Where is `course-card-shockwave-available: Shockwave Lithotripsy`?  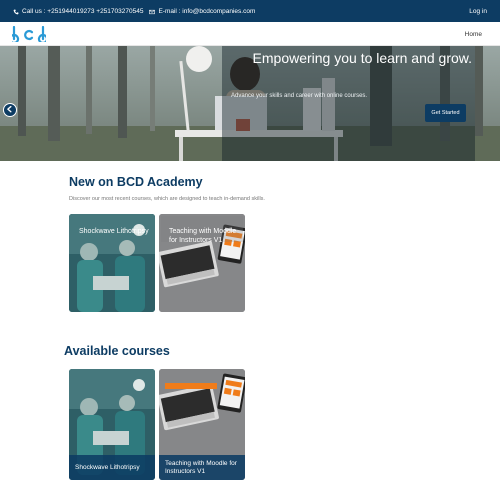 course-card-shockwave-available: Shockwave Lithotripsy is located at coordinates (112, 424).